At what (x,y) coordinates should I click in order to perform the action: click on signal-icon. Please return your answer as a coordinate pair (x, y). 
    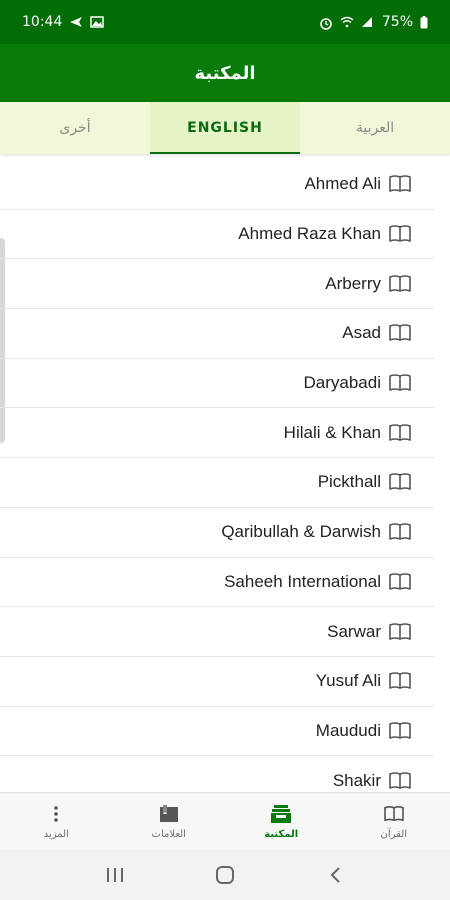
    Looking at the image, I should click on (368, 22).